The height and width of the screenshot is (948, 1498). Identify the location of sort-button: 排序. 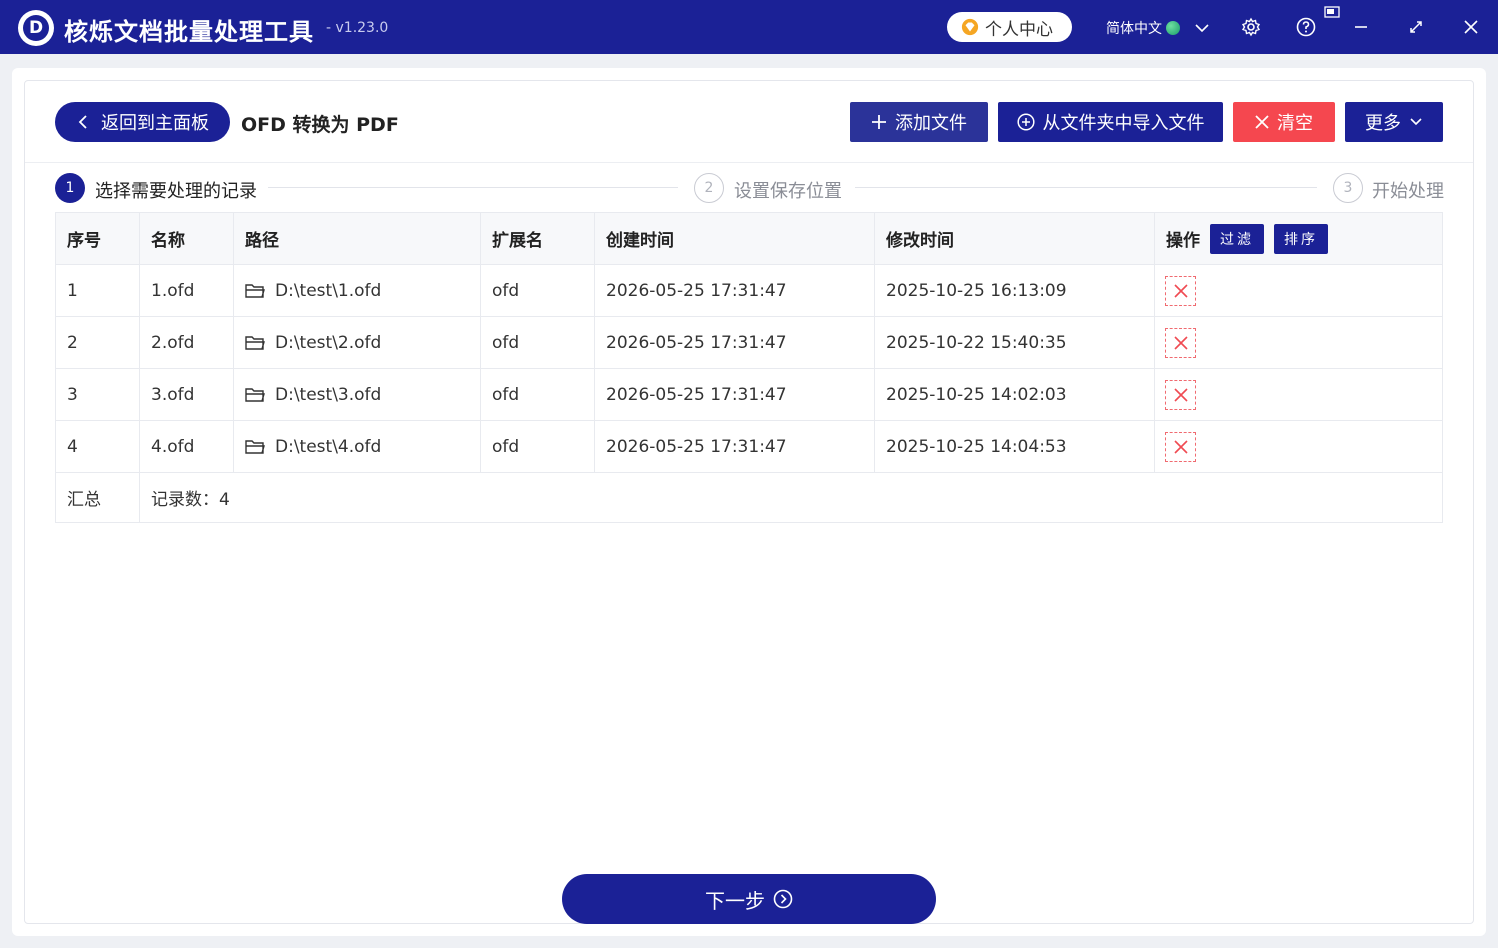
(1301, 238).